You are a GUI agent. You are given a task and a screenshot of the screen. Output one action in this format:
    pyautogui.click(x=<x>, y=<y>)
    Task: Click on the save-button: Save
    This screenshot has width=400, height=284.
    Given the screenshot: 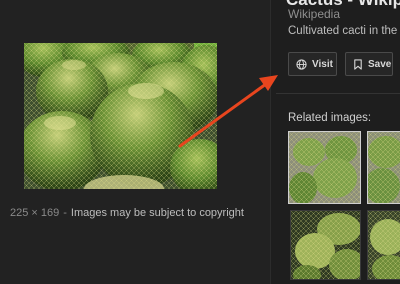 What is the action you would take?
    pyautogui.click(x=369, y=64)
    